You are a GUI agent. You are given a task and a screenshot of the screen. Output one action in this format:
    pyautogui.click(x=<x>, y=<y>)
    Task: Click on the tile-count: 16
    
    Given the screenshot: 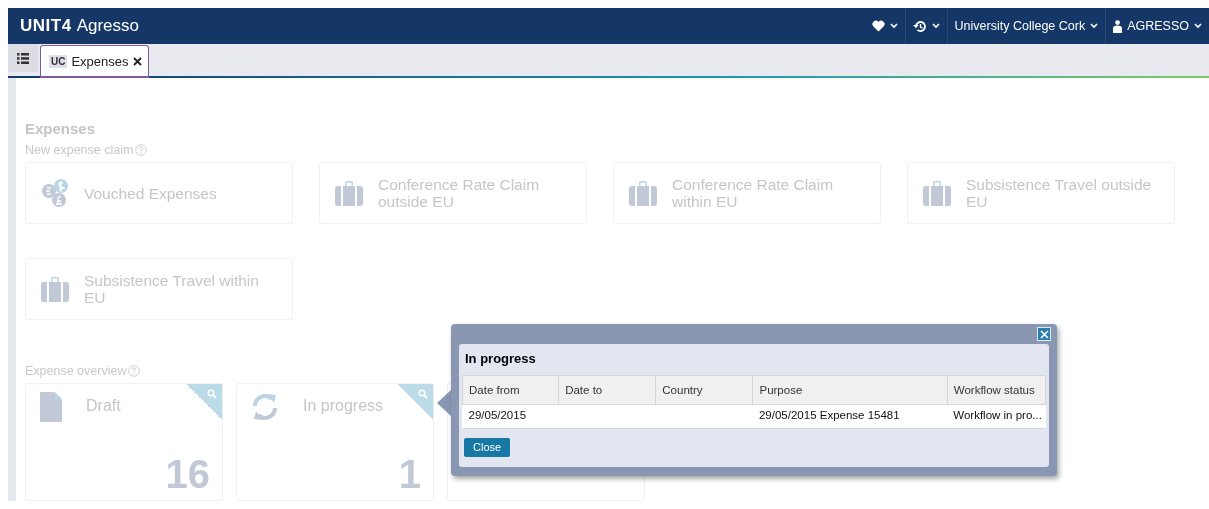 What is the action you would take?
    pyautogui.click(x=187, y=474)
    